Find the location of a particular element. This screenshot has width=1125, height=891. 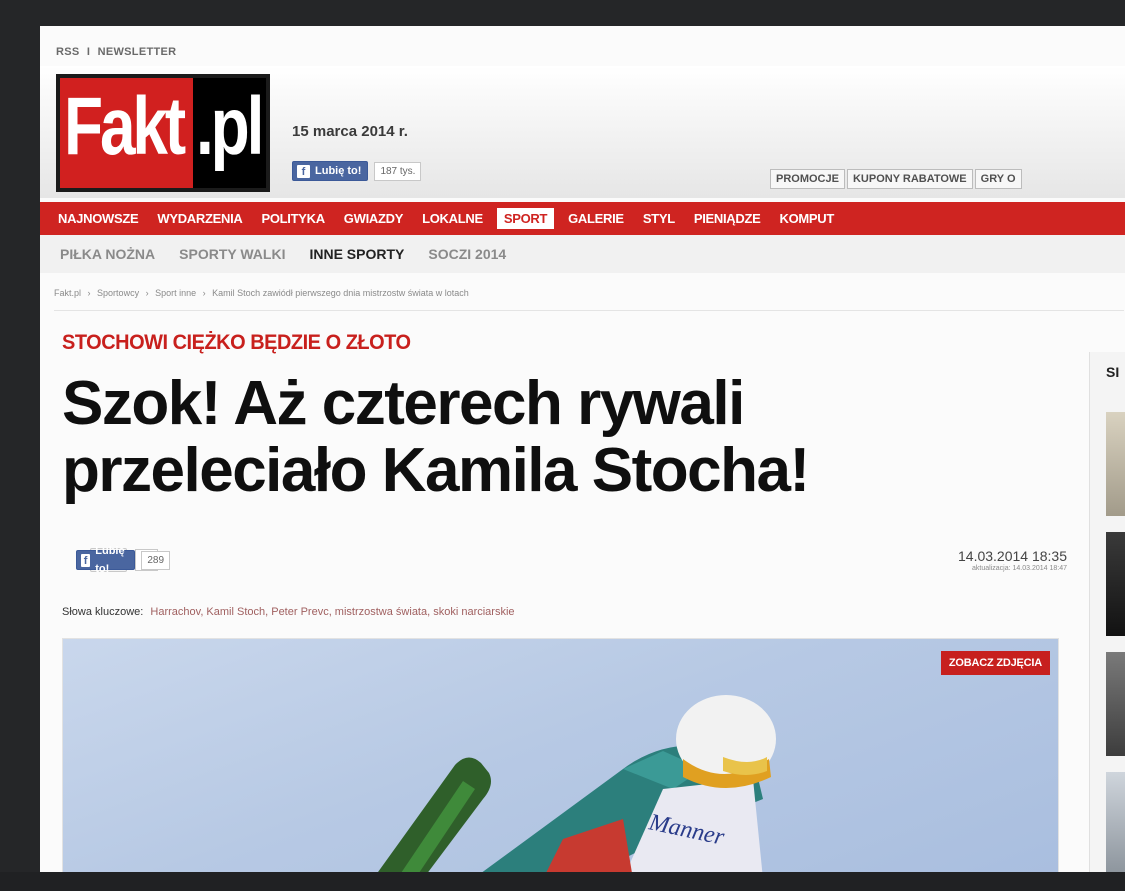

nav-item-styl: STYL is located at coordinates (659, 218).